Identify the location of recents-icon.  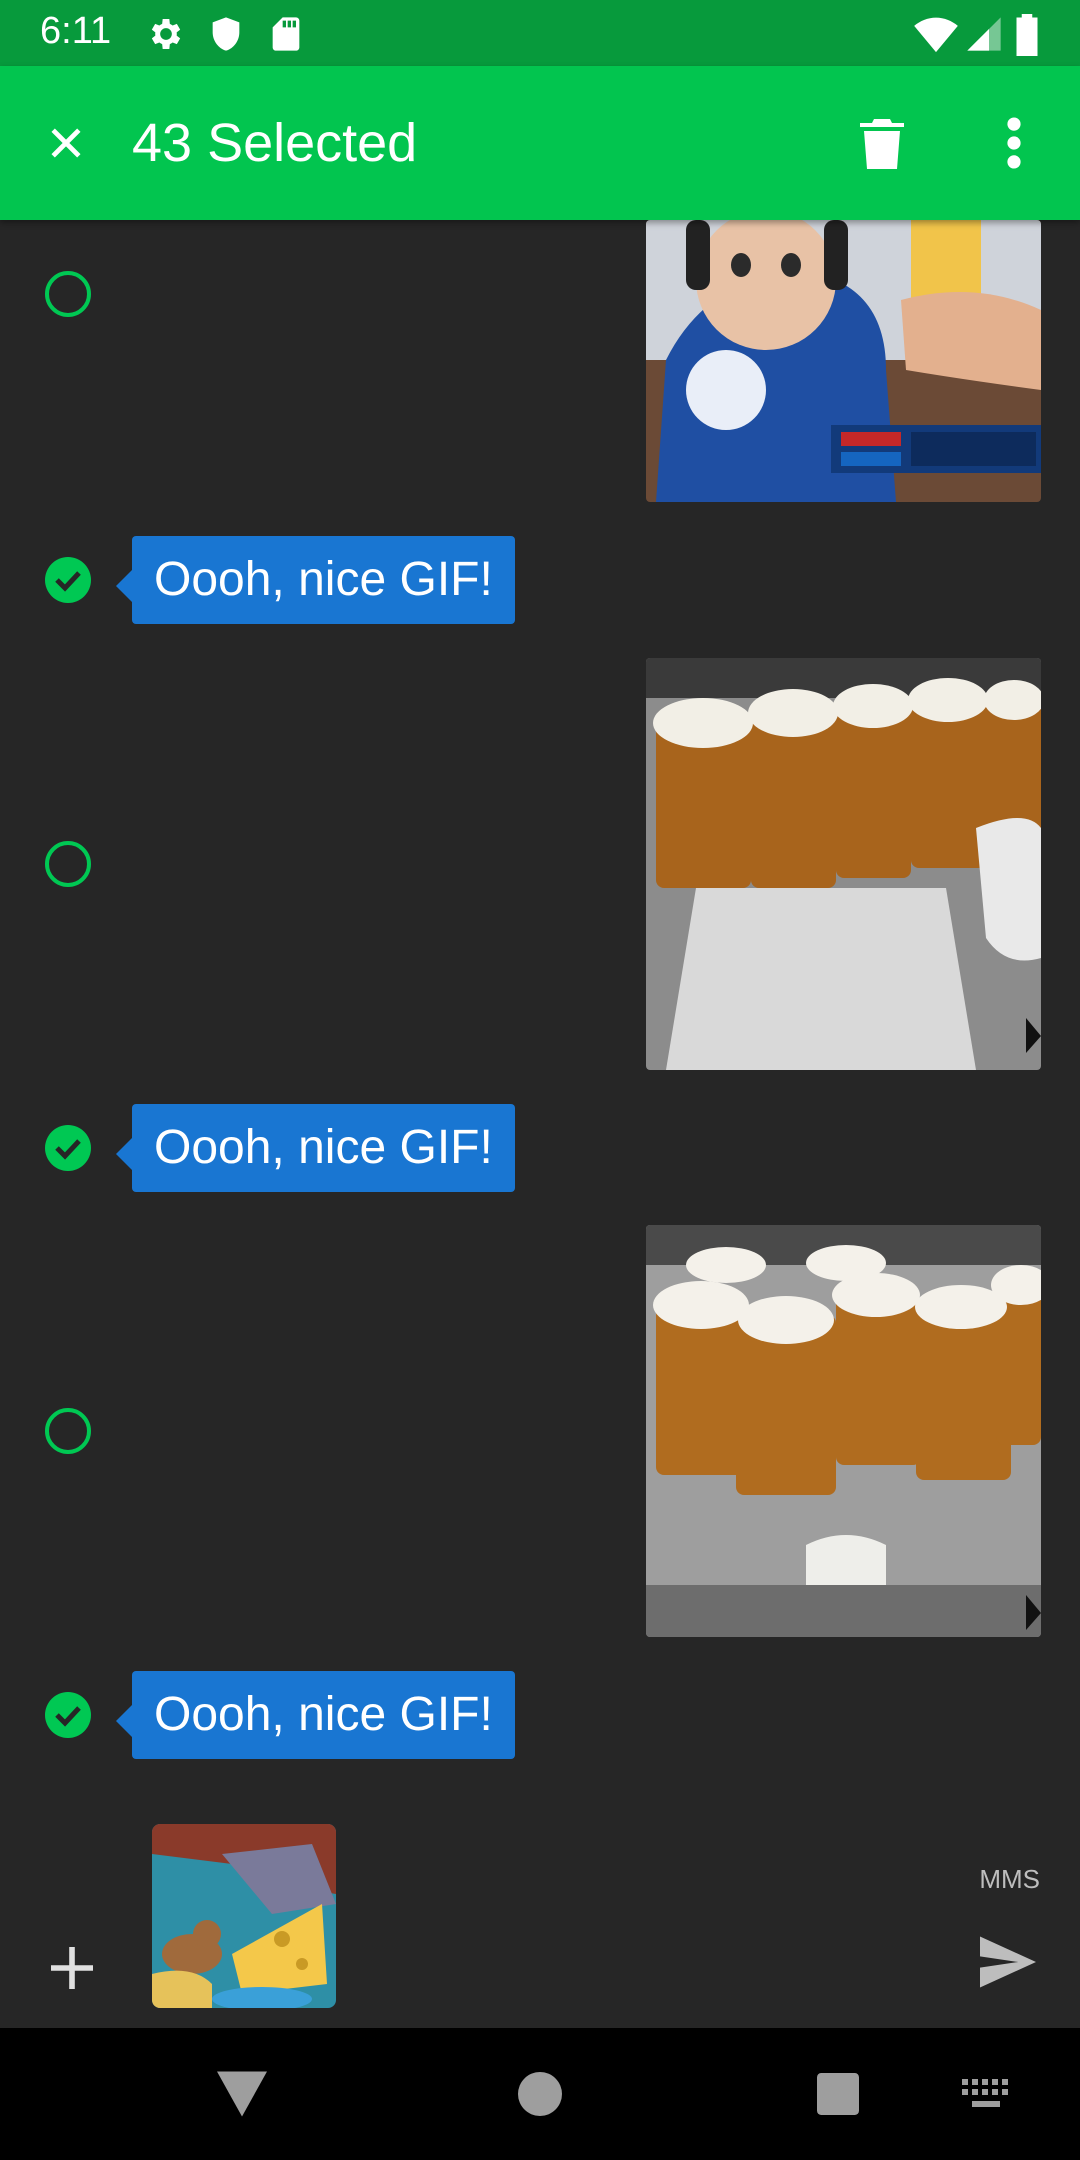
(838, 2094).